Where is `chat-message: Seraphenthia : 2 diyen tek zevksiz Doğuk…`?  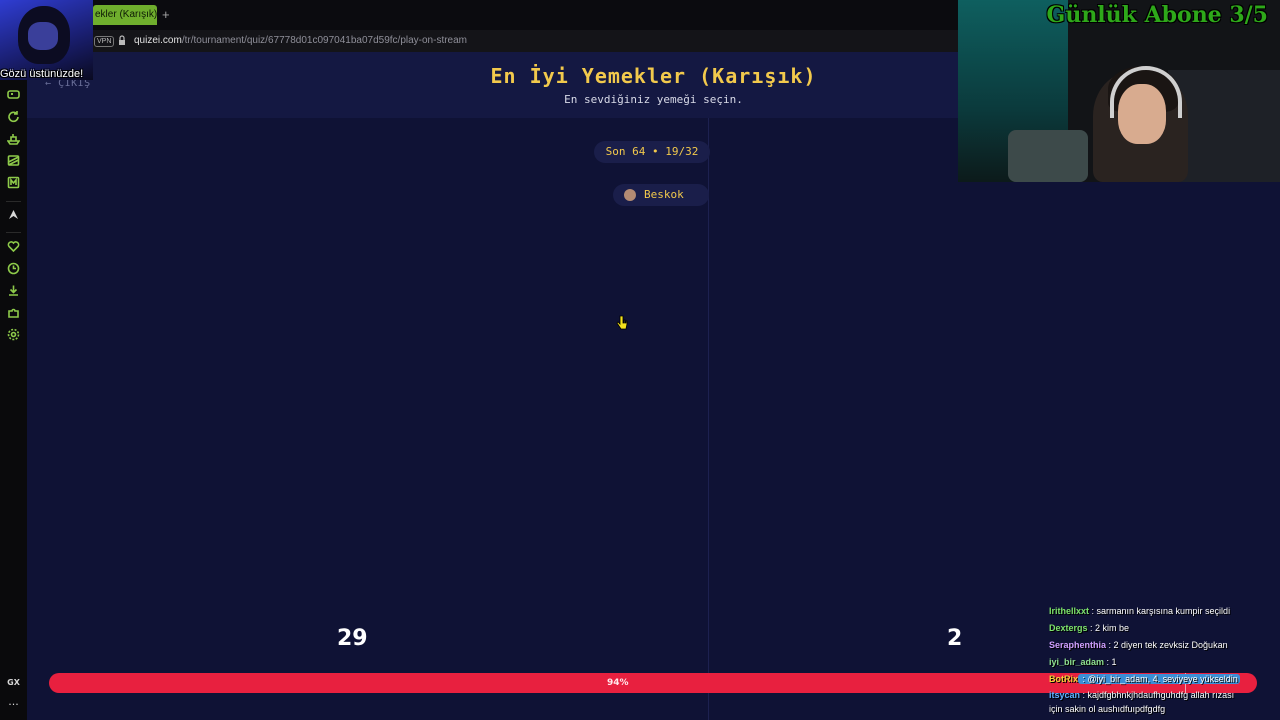
chat-message: Seraphenthia : 2 diyen tek zevksiz Doğuk… is located at coordinates (1138, 645).